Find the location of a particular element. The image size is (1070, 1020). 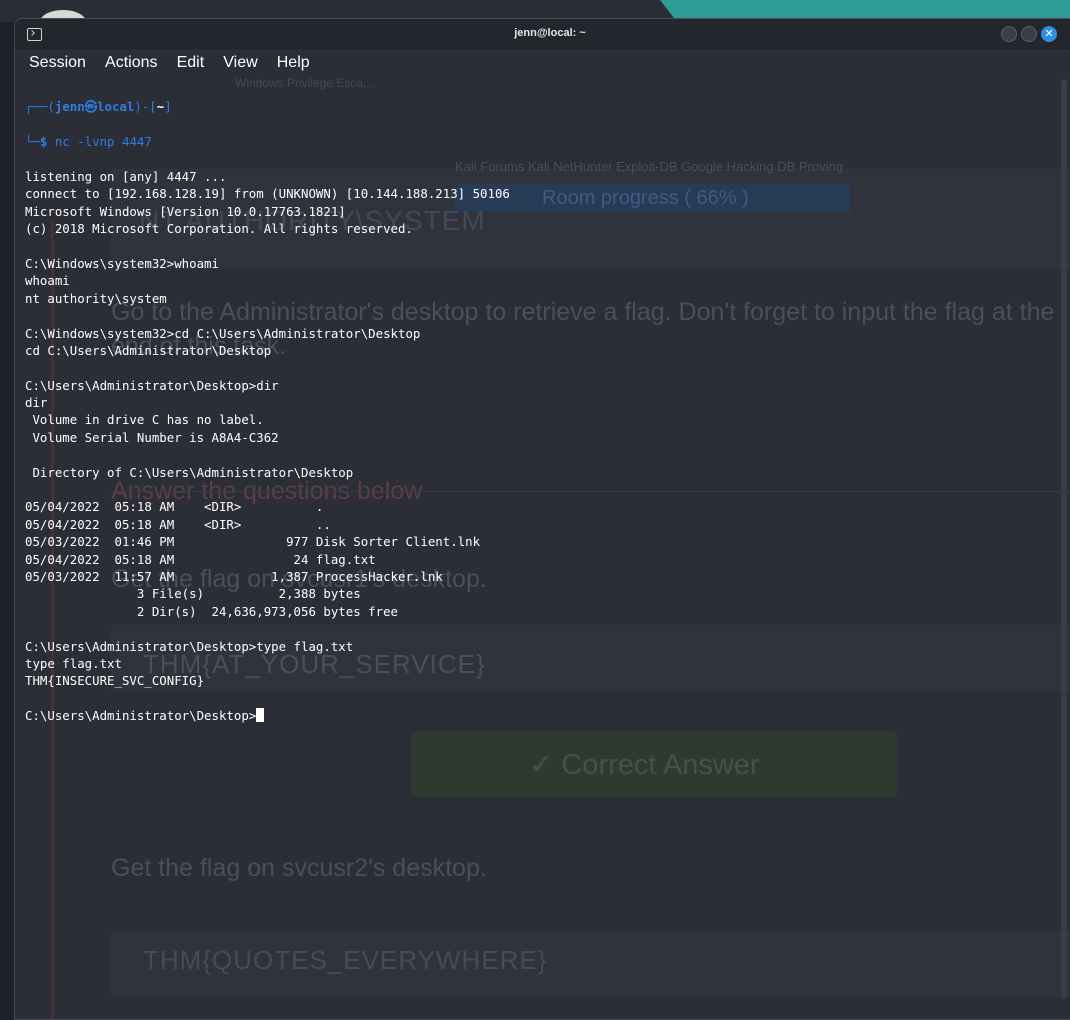

output-line: 05/04/2022 05:18 AM <DIR> . is located at coordinates (174, 507).